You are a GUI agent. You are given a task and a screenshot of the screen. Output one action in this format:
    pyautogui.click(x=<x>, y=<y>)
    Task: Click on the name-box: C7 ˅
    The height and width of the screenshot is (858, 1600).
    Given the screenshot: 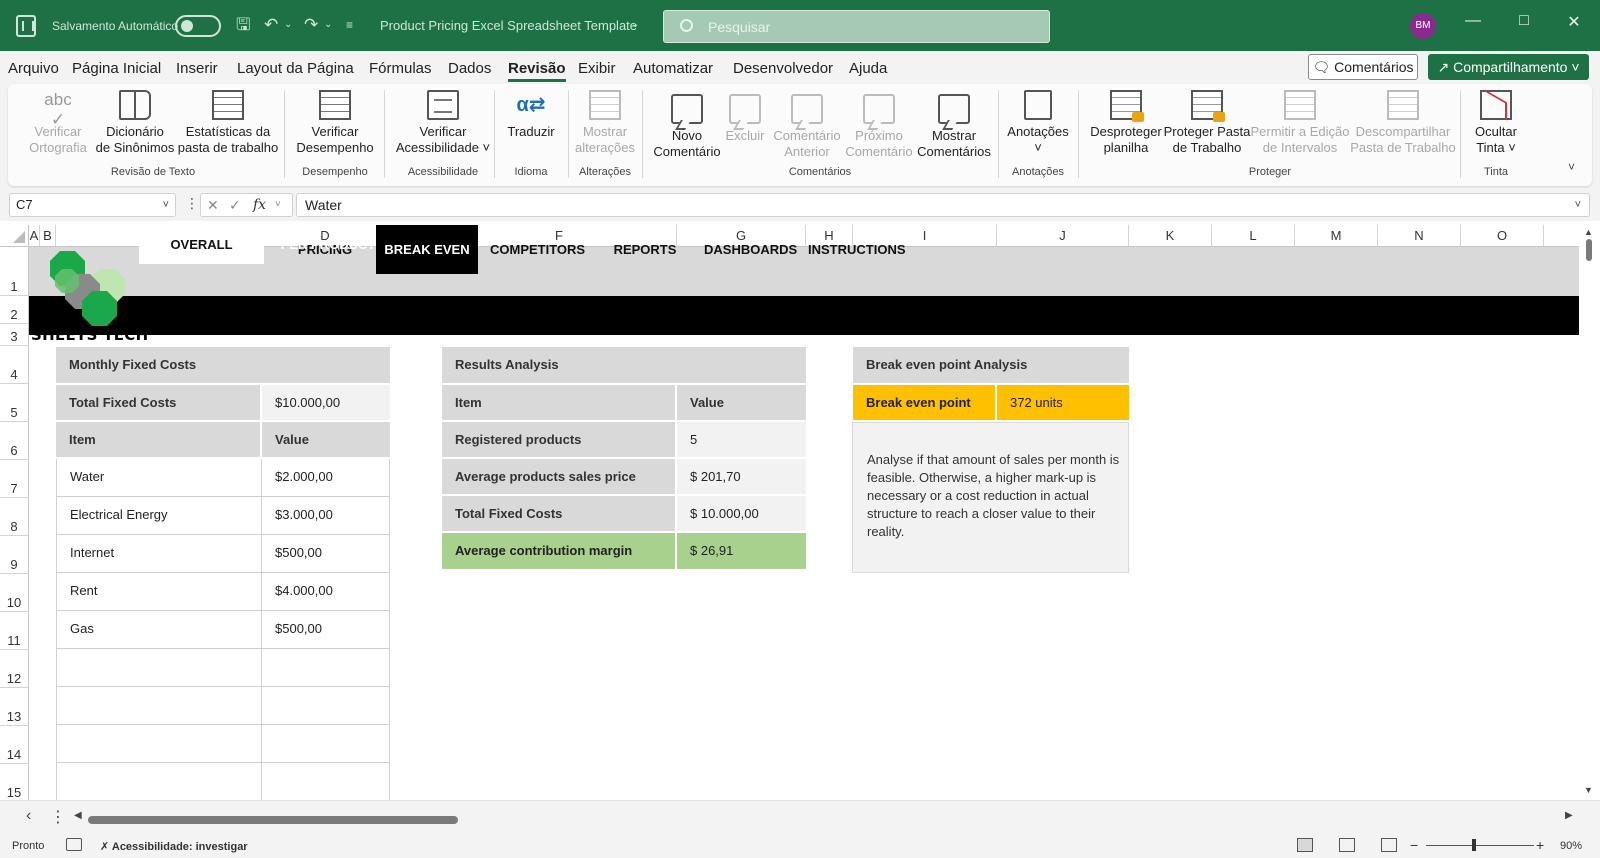 What is the action you would take?
    pyautogui.click(x=92, y=205)
    